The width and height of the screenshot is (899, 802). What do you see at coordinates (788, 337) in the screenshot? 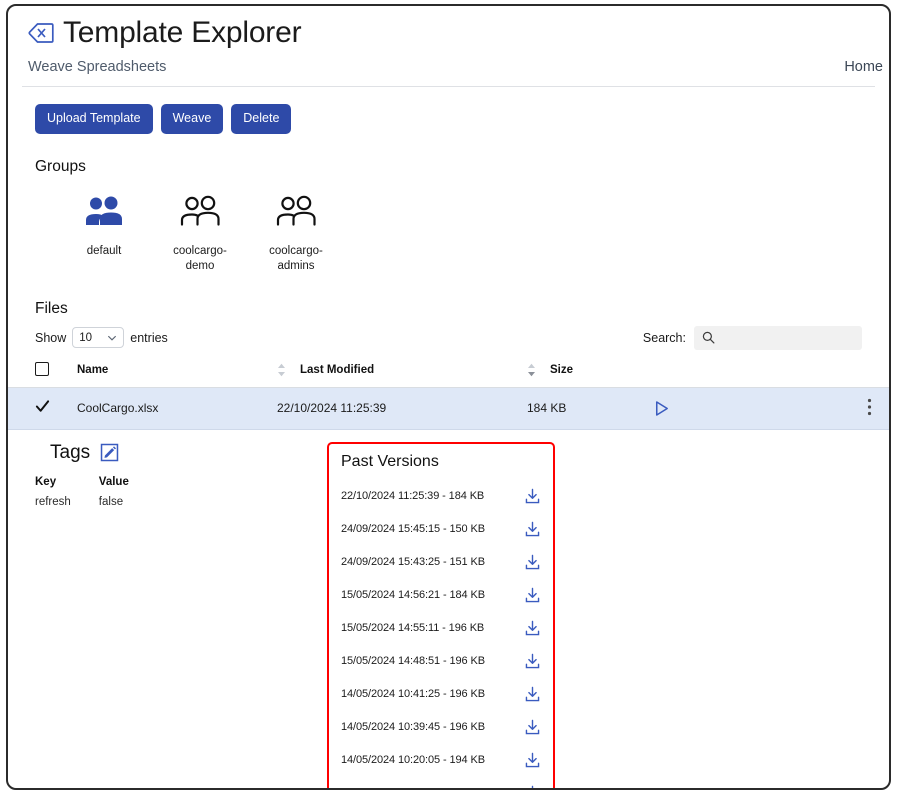
I see `search-input` at bounding box center [788, 337].